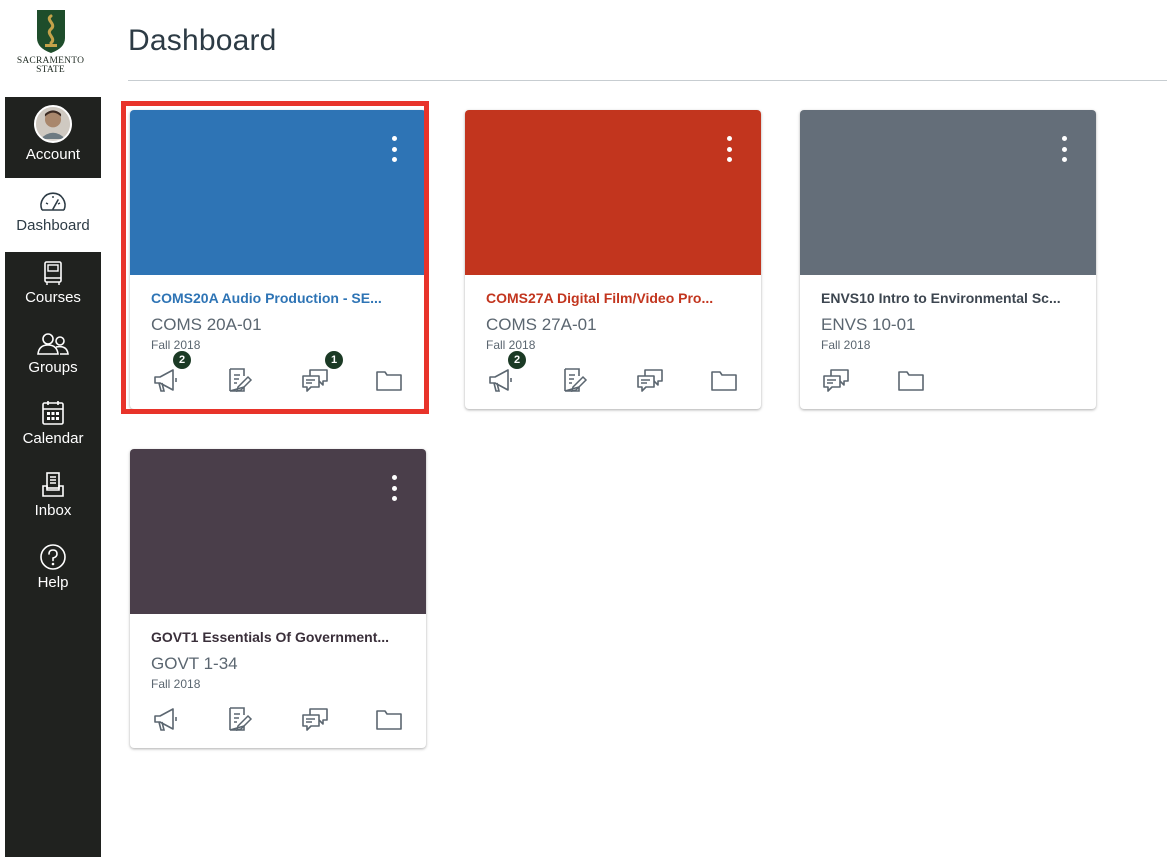 The image size is (1167, 857). What do you see at coordinates (334, 360) in the screenshot?
I see `unread-count-badge: 1` at bounding box center [334, 360].